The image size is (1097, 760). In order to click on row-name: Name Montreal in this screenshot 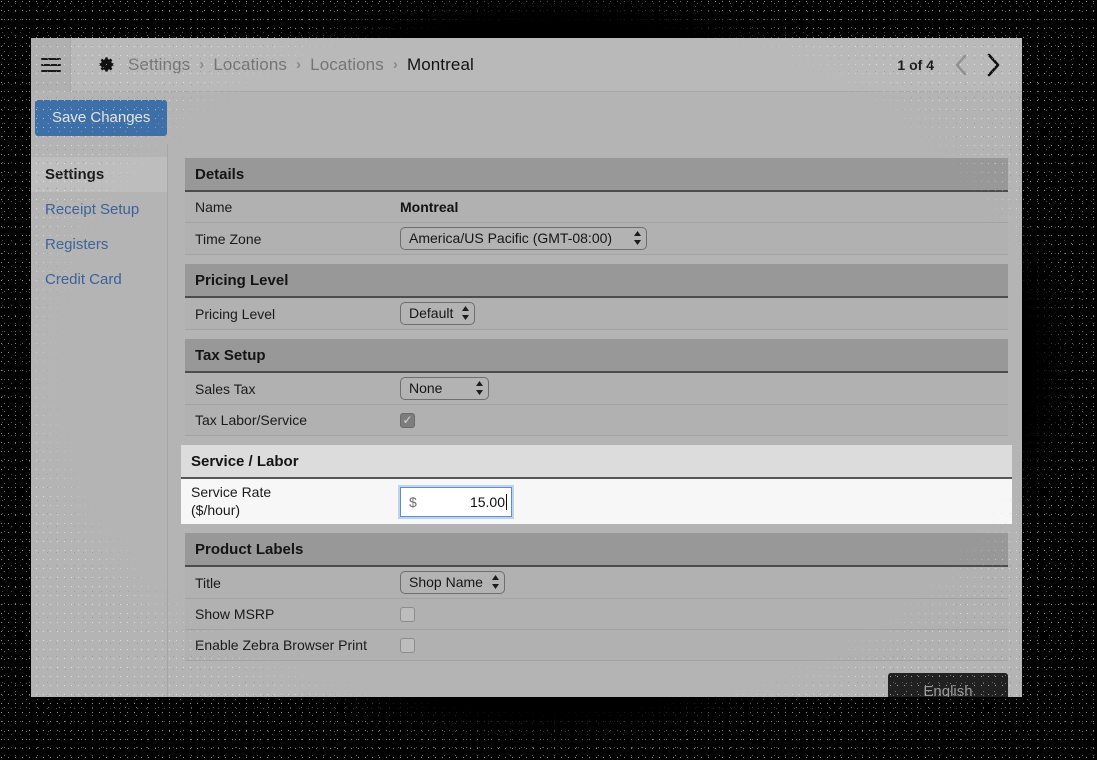, I will do `click(596, 207)`.